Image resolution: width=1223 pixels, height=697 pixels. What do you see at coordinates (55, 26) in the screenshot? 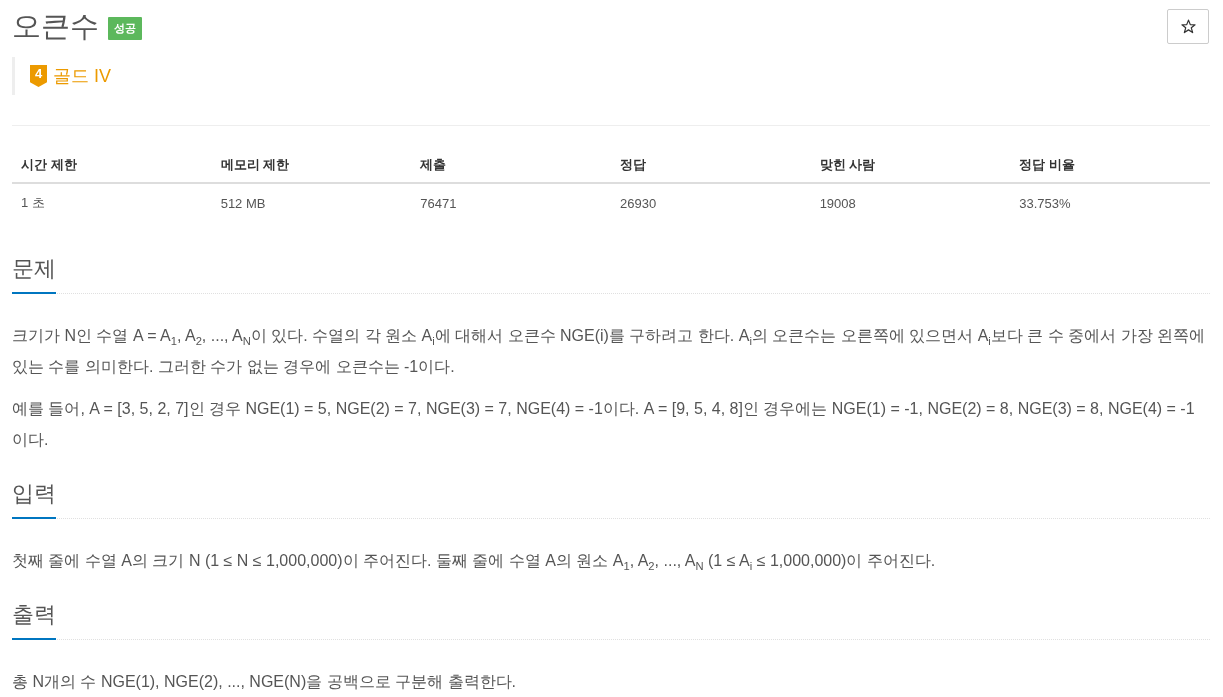
I see `problem-title: 오큰수` at bounding box center [55, 26].